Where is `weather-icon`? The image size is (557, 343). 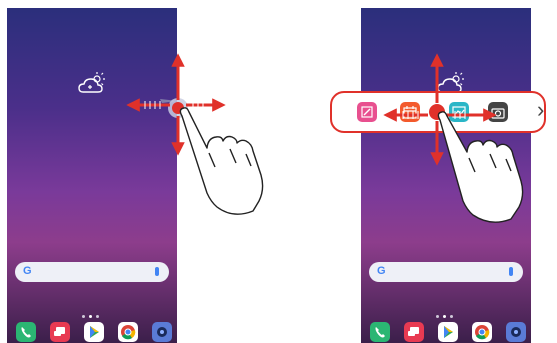 weather-icon is located at coordinates (92, 83).